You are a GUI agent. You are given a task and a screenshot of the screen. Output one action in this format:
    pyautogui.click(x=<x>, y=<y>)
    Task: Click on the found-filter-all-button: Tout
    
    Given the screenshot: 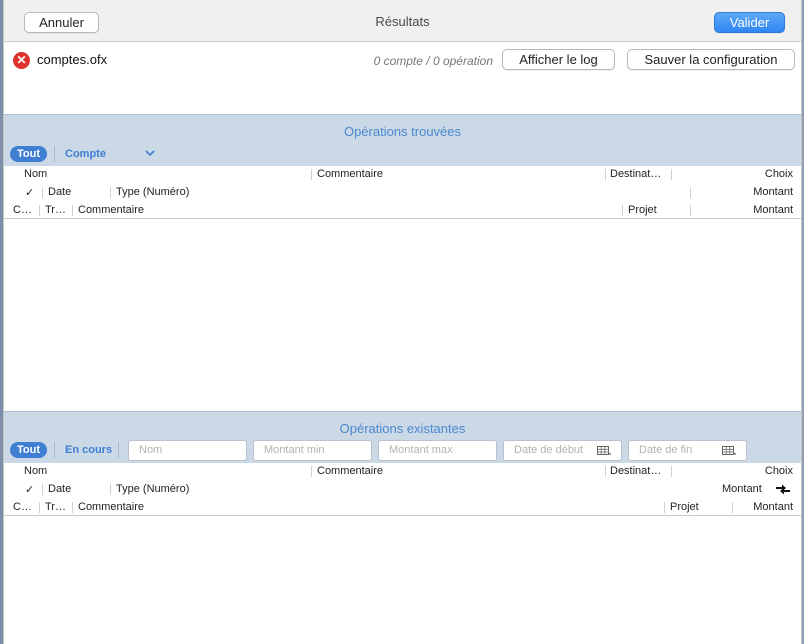 What is the action you would take?
    pyautogui.click(x=29, y=154)
    